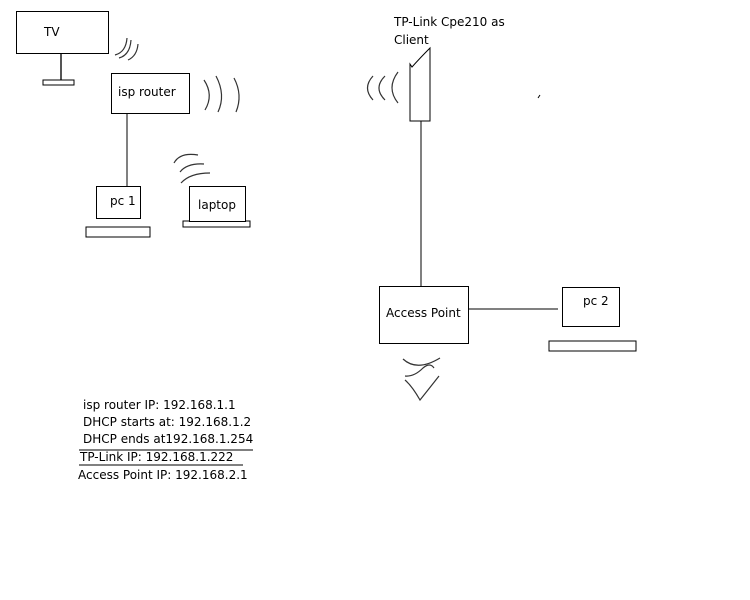 This screenshot has height=600, width=750. I want to click on note-dhcp-start: DHCP starts at: 192.168.1.2, so click(167, 422).